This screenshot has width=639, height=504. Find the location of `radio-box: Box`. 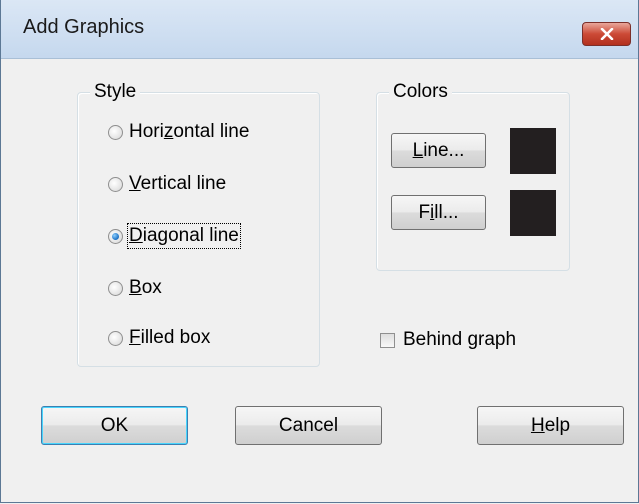

radio-box: Box is located at coordinates (135, 288).